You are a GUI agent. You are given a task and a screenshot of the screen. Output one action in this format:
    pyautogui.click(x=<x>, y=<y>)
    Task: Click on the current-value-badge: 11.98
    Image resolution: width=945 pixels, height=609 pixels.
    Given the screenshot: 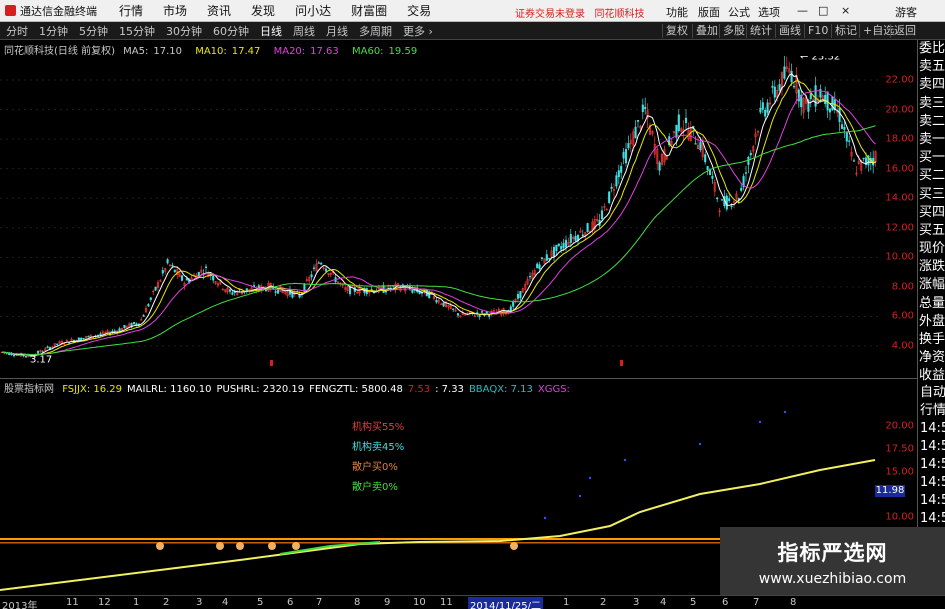 What is the action you would take?
    pyautogui.click(x=890, y=491)
    